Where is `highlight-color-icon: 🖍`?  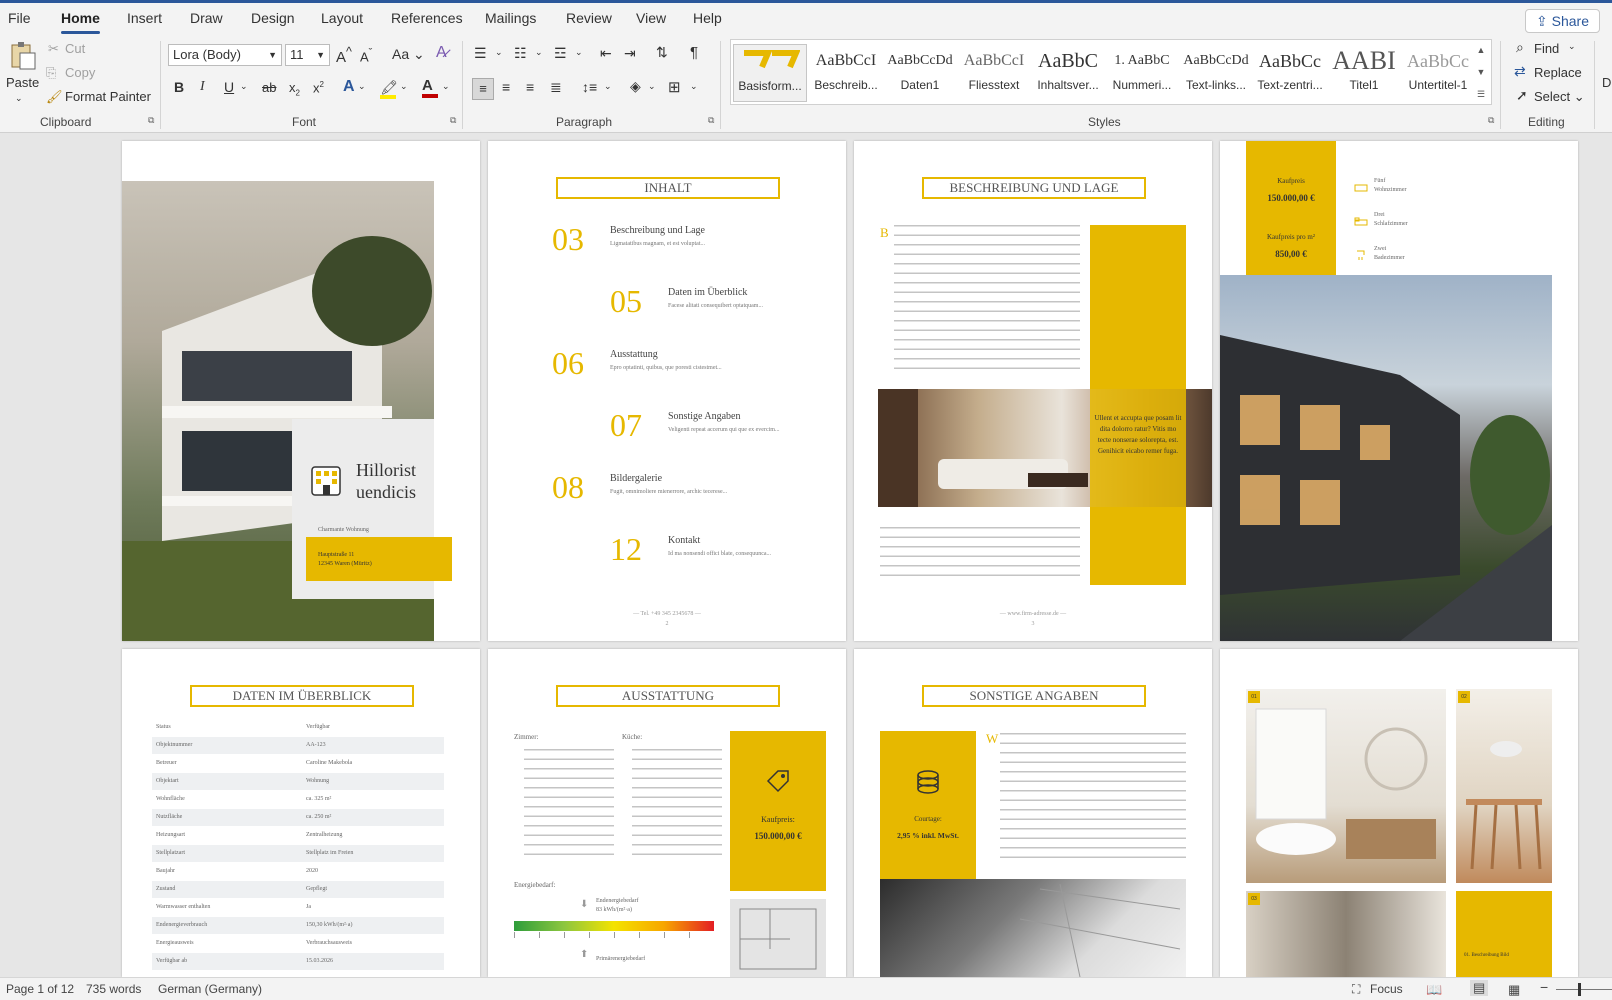 highlight-color-icon: 🖍 is located at coordinates (389, 89).